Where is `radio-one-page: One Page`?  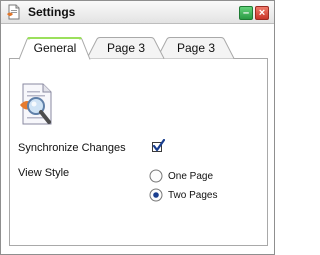 radio-one-page: One Page is located at coordinates (189, 177).